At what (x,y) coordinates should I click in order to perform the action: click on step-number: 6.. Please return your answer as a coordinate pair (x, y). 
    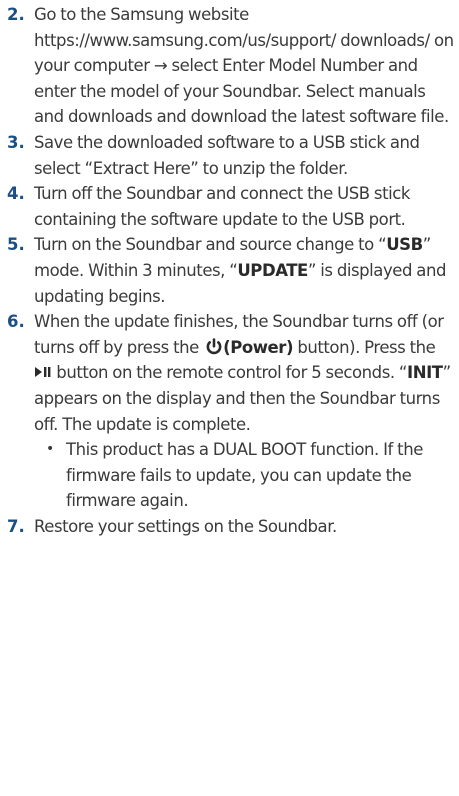
    Looking at the image, I should click on (16, 322).